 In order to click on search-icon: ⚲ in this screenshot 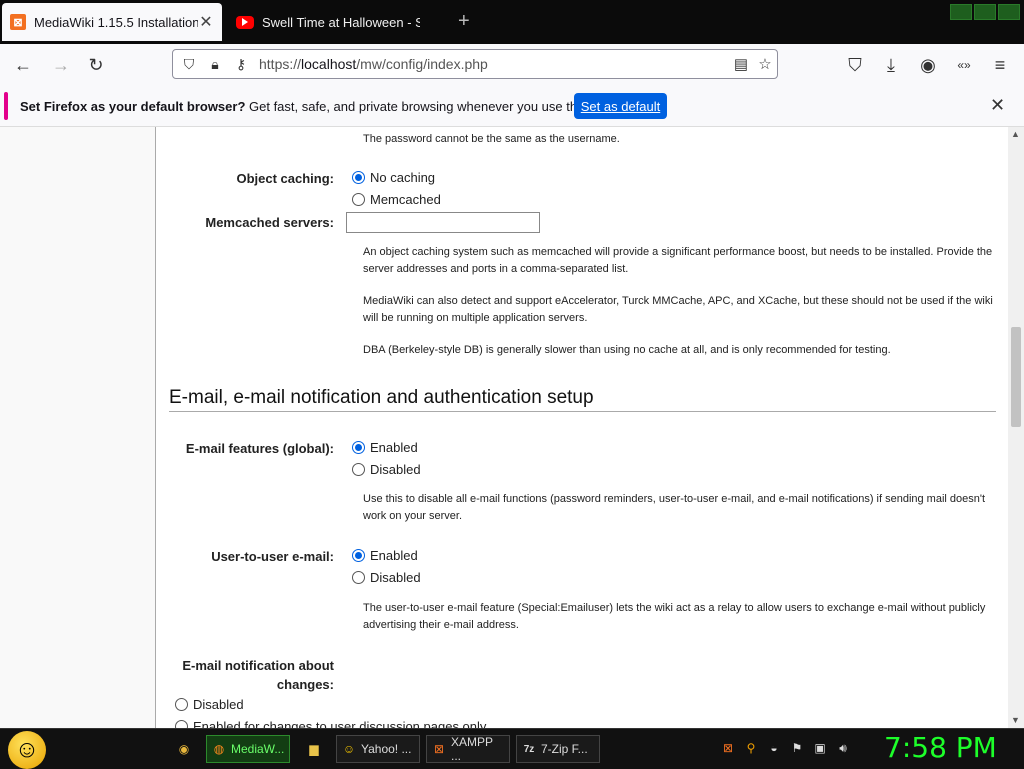, I will do `click(751, 748)`.